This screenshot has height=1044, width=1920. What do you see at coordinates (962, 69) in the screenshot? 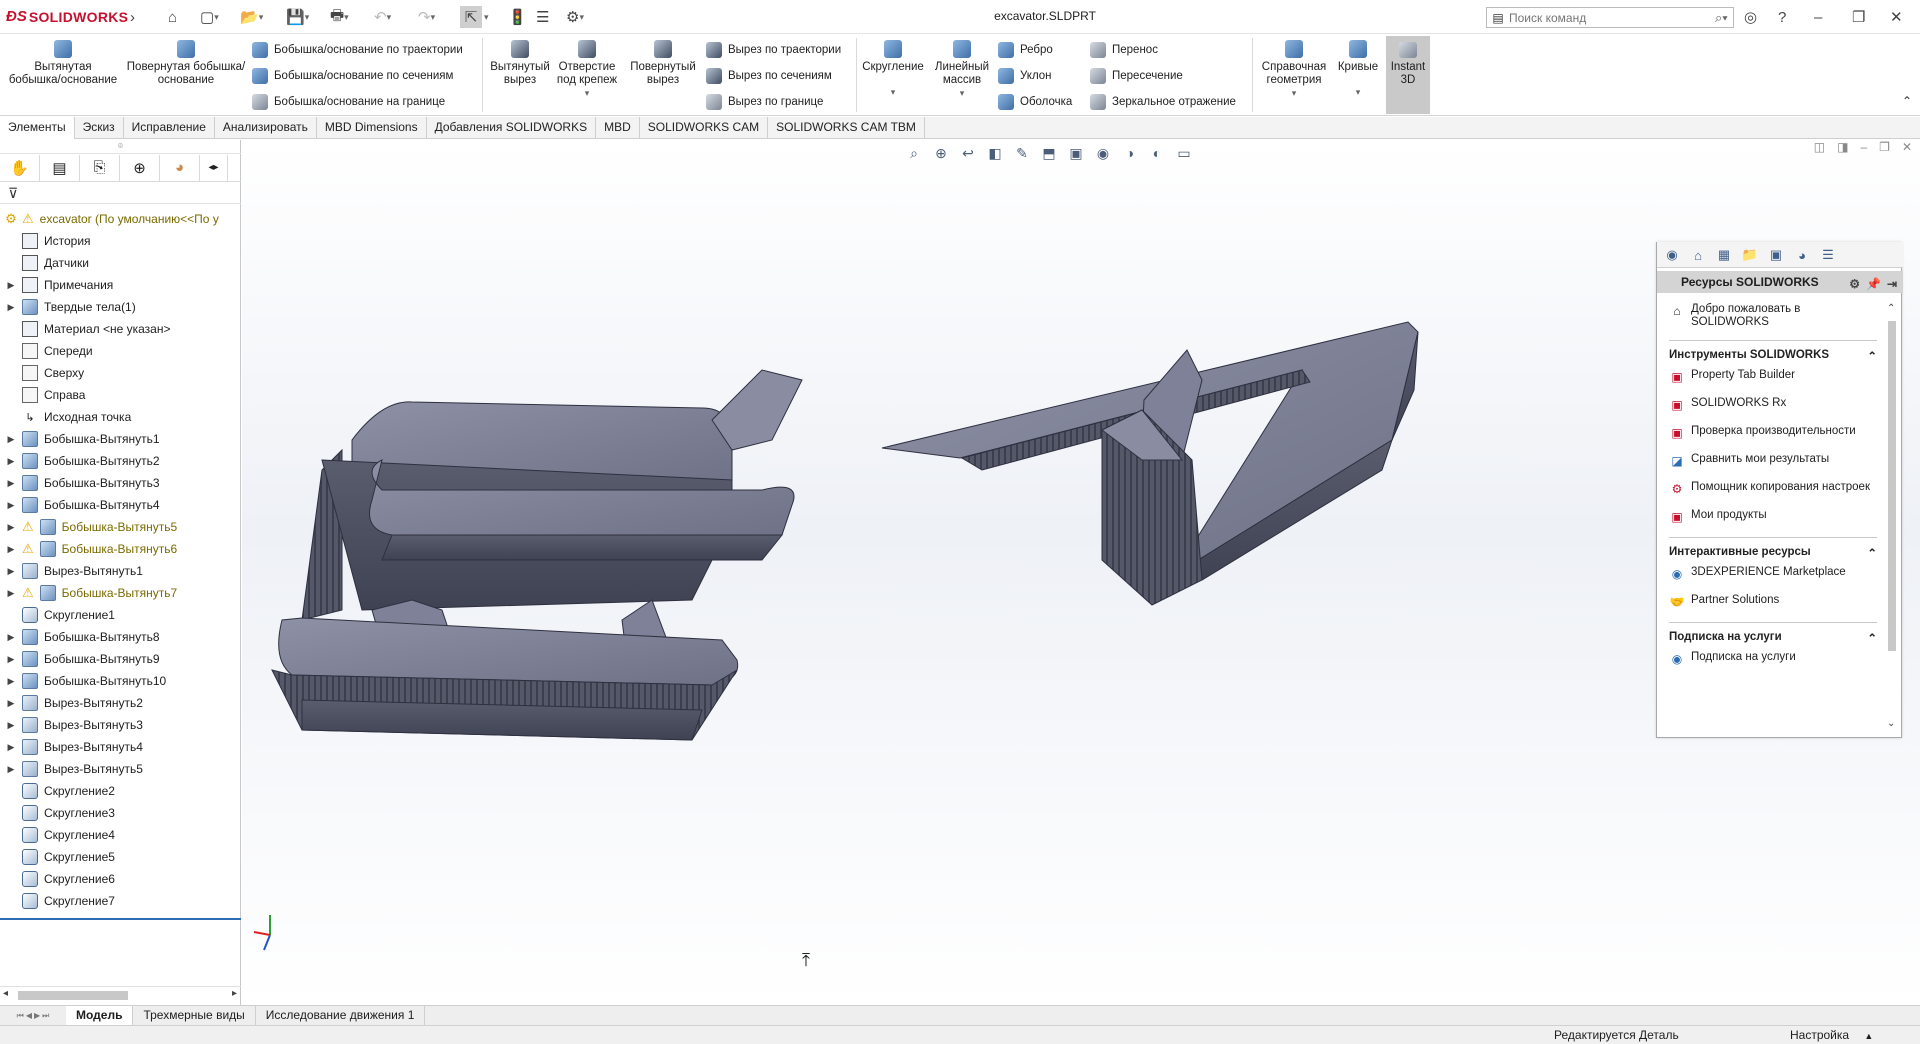
I see `linear-pattern-button: Линейный массив ▾` at bounding box center [962, 69].